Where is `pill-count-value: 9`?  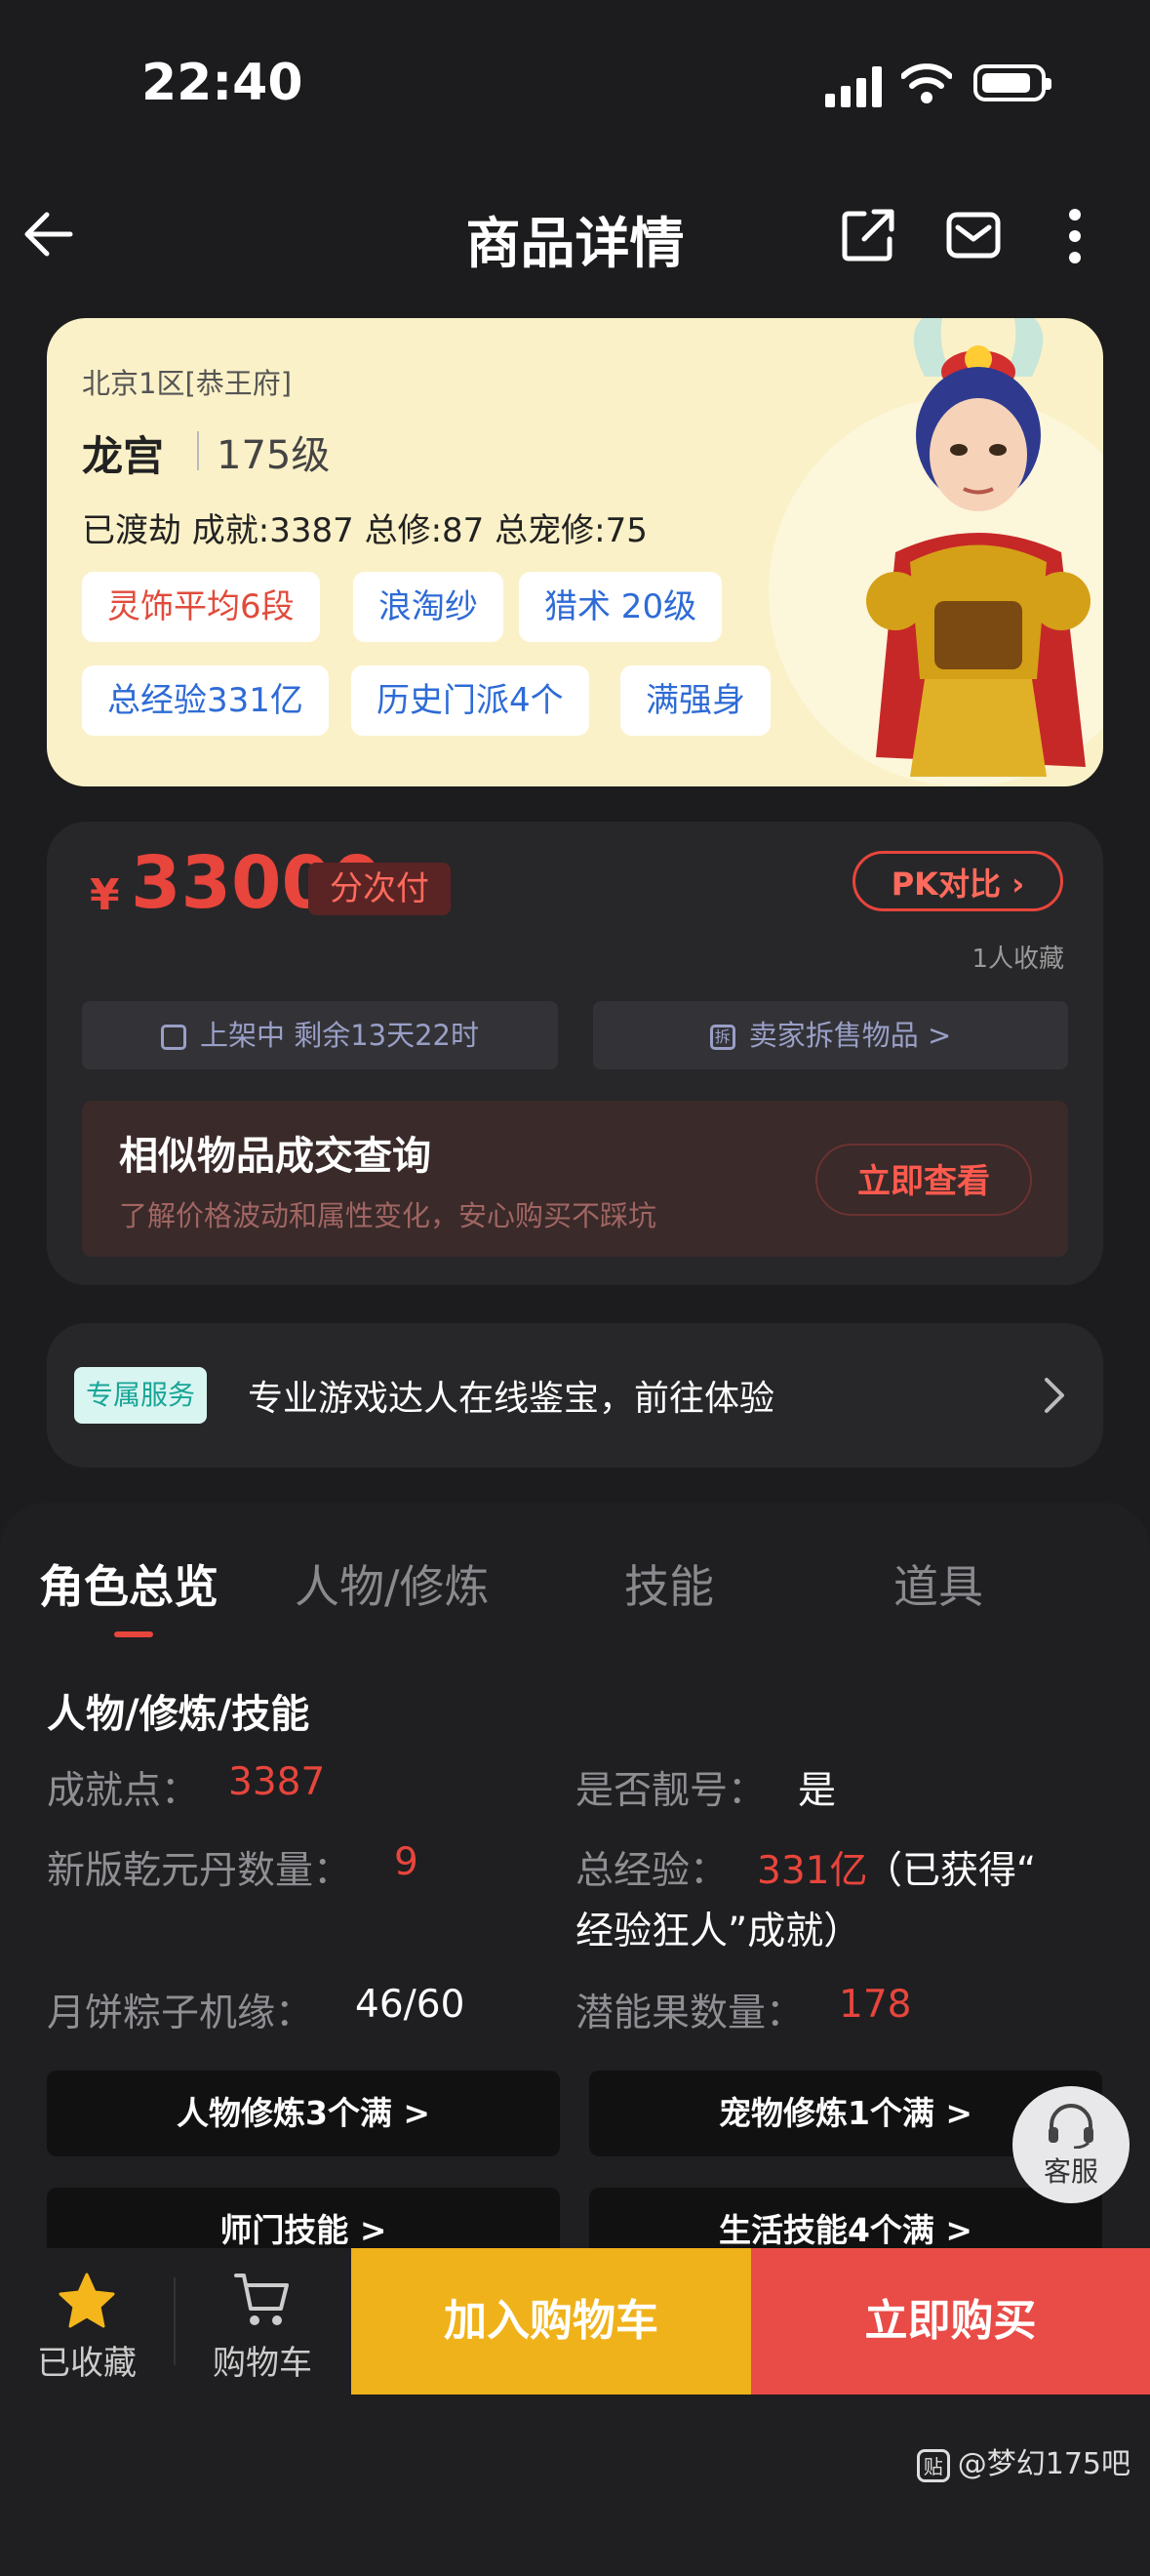
pill-count-value: 9 is located at coordinates (406, 1862).